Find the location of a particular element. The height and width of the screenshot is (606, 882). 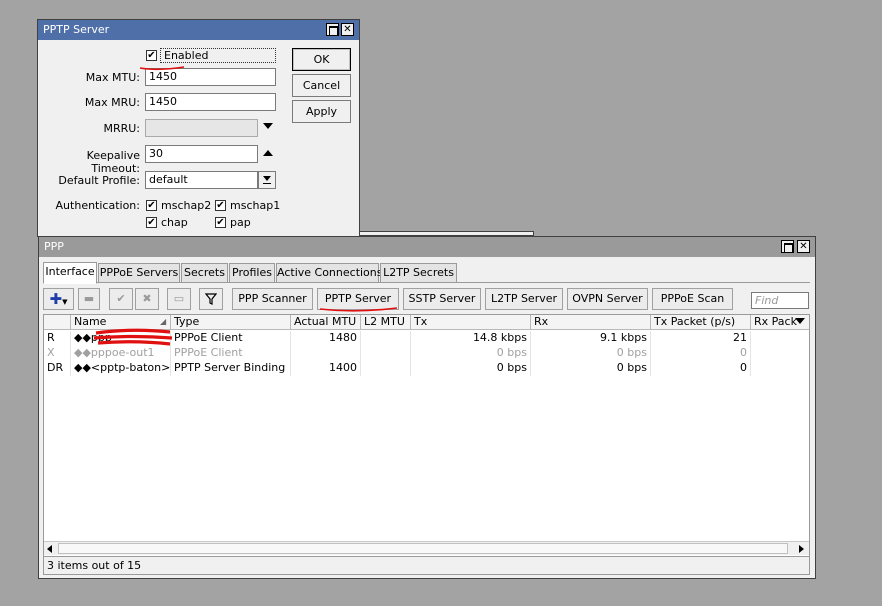

row-flag: X is located at coordinates (57, 353).